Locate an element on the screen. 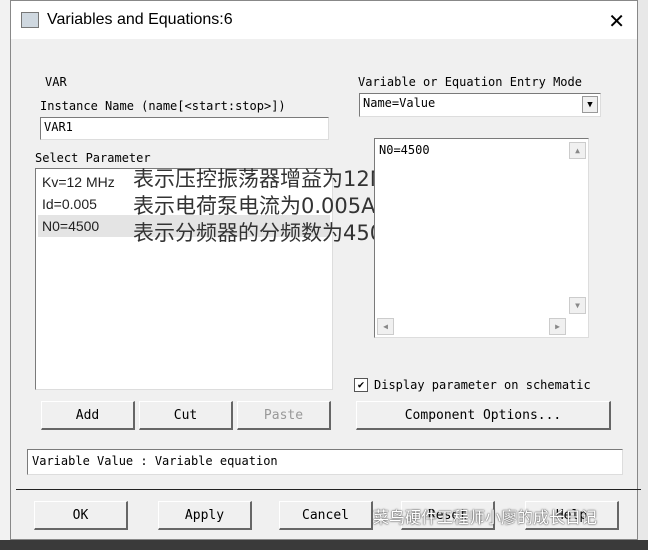 Image resolution: width=648 pixels, height=550 pixels. cancel-button: Cancel is located at coordinates (326, 515).